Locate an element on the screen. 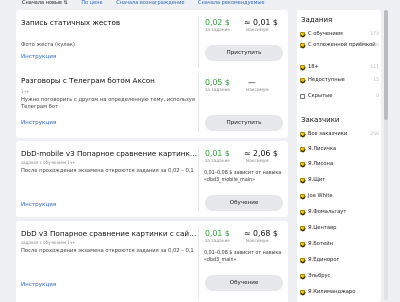  filter-count: 256 is located at coordinates (374, 134).